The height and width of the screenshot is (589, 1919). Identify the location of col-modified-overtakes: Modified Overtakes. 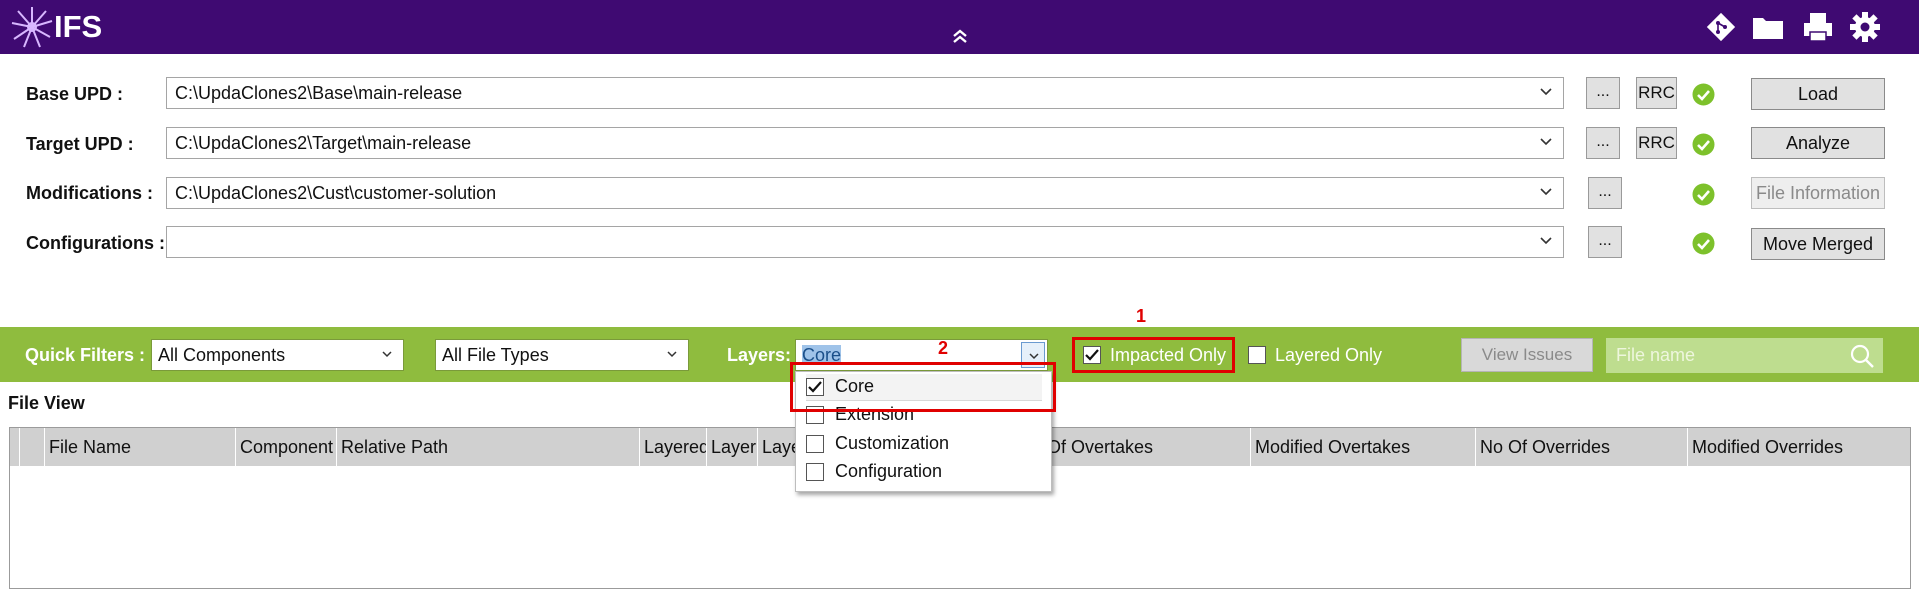
(1363, 447).